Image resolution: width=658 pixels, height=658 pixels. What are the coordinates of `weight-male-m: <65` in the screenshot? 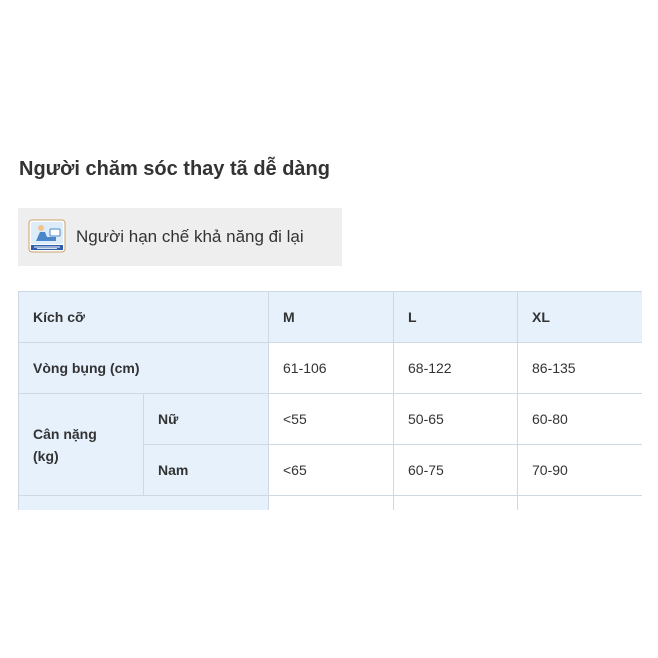 It's located at (331, 470).